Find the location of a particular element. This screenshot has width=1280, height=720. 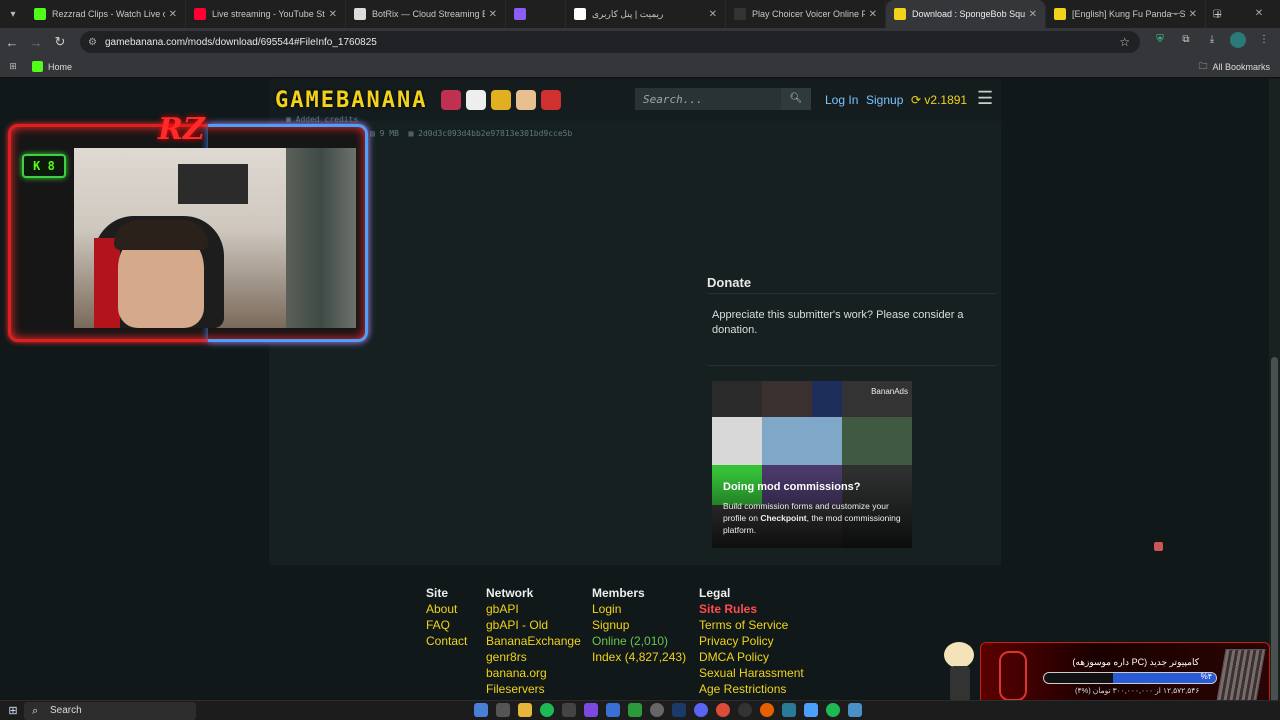

game-sonic-icon is located at coordinates (551, 100).